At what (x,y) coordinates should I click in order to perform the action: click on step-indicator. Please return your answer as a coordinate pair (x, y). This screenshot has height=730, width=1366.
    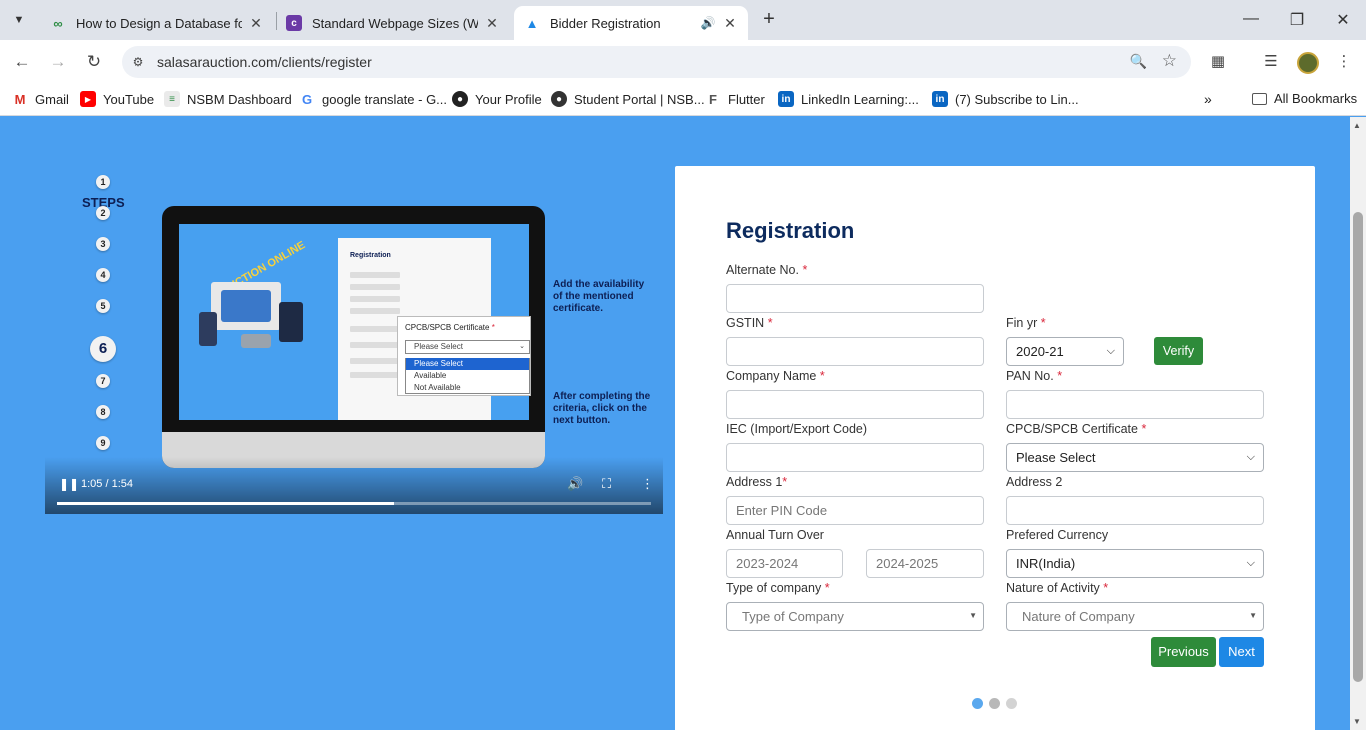
    Looking at the image, I should click on (1002, 704).